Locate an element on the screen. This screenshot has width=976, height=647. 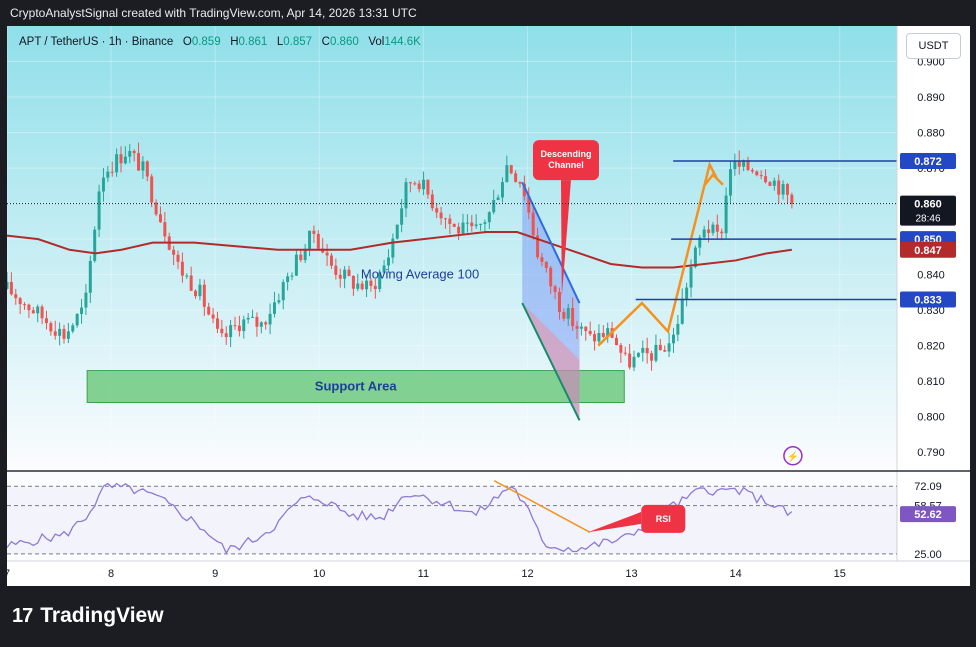
bar-countdown-label: 28:46 is located at coordinates (927, 219).